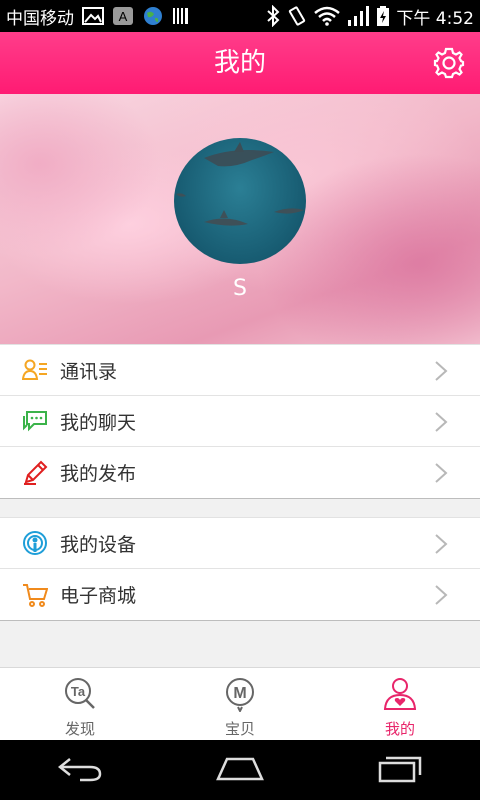  I want to click on status-bar: 中国移动 A 下午 4:52, so click(240, 16).